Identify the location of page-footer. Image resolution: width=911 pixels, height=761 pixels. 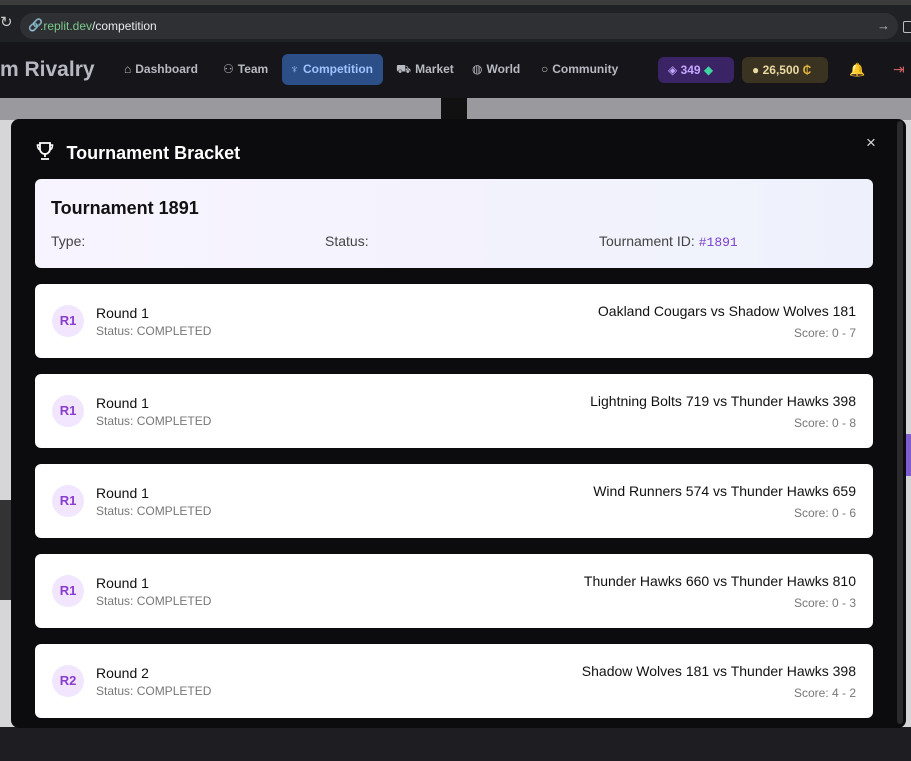
(455, 744).